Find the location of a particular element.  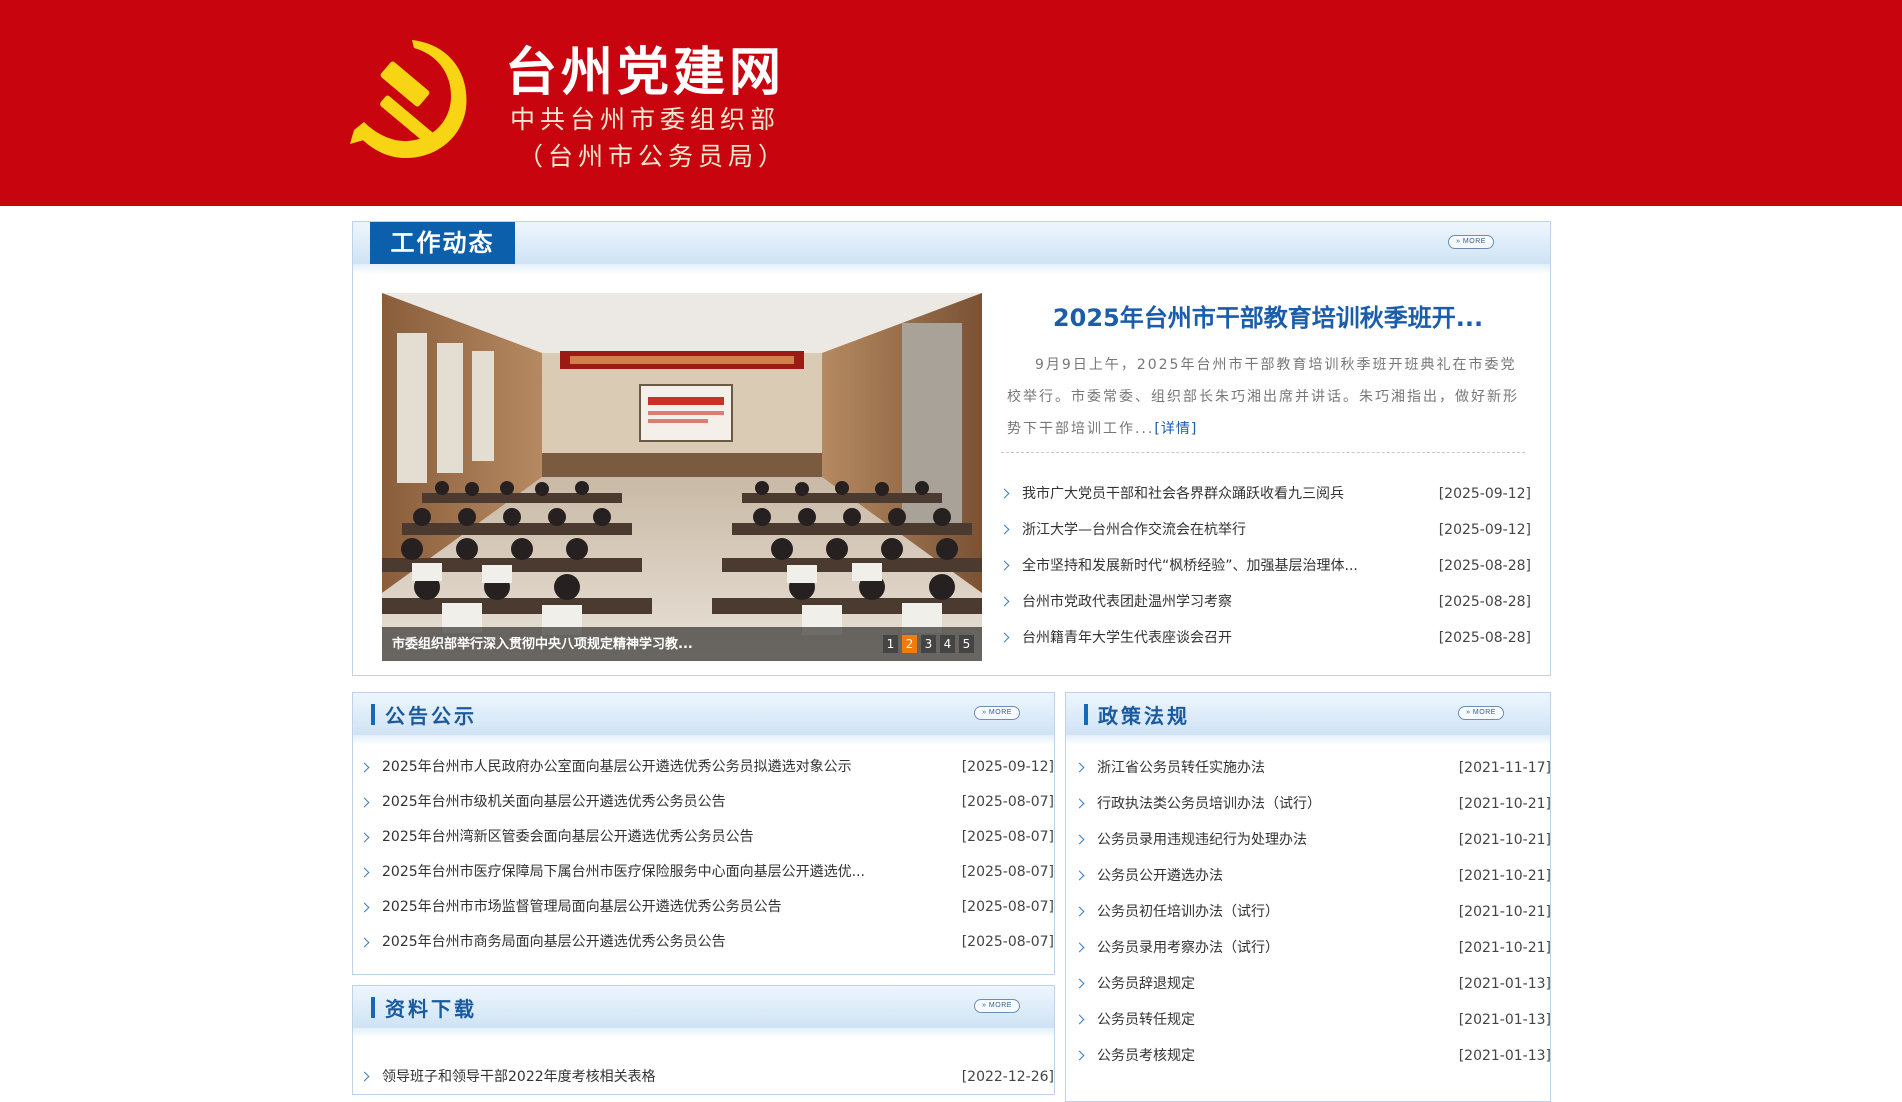

list-item-title: 公务员录用违规违纪行为处理办法 is located at coordinates (1202, 840).